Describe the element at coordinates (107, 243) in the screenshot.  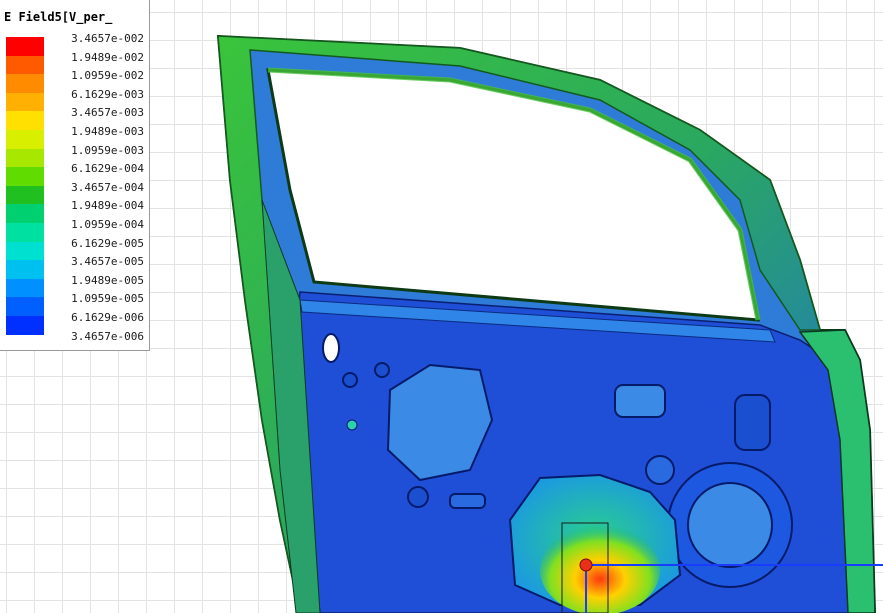
I see `legend-value-label: 6.1629e-005` at that location.